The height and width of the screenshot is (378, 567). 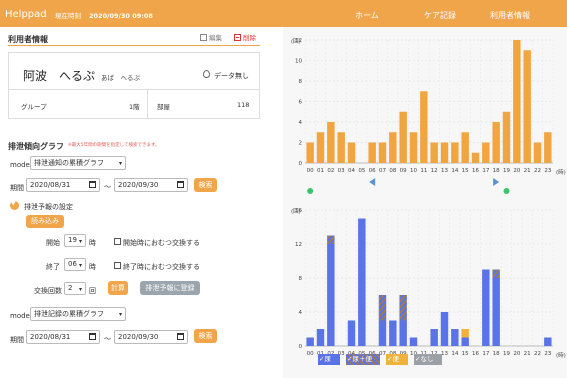 I want to click on x-tick-label: 23, so click(x=547, y=354).